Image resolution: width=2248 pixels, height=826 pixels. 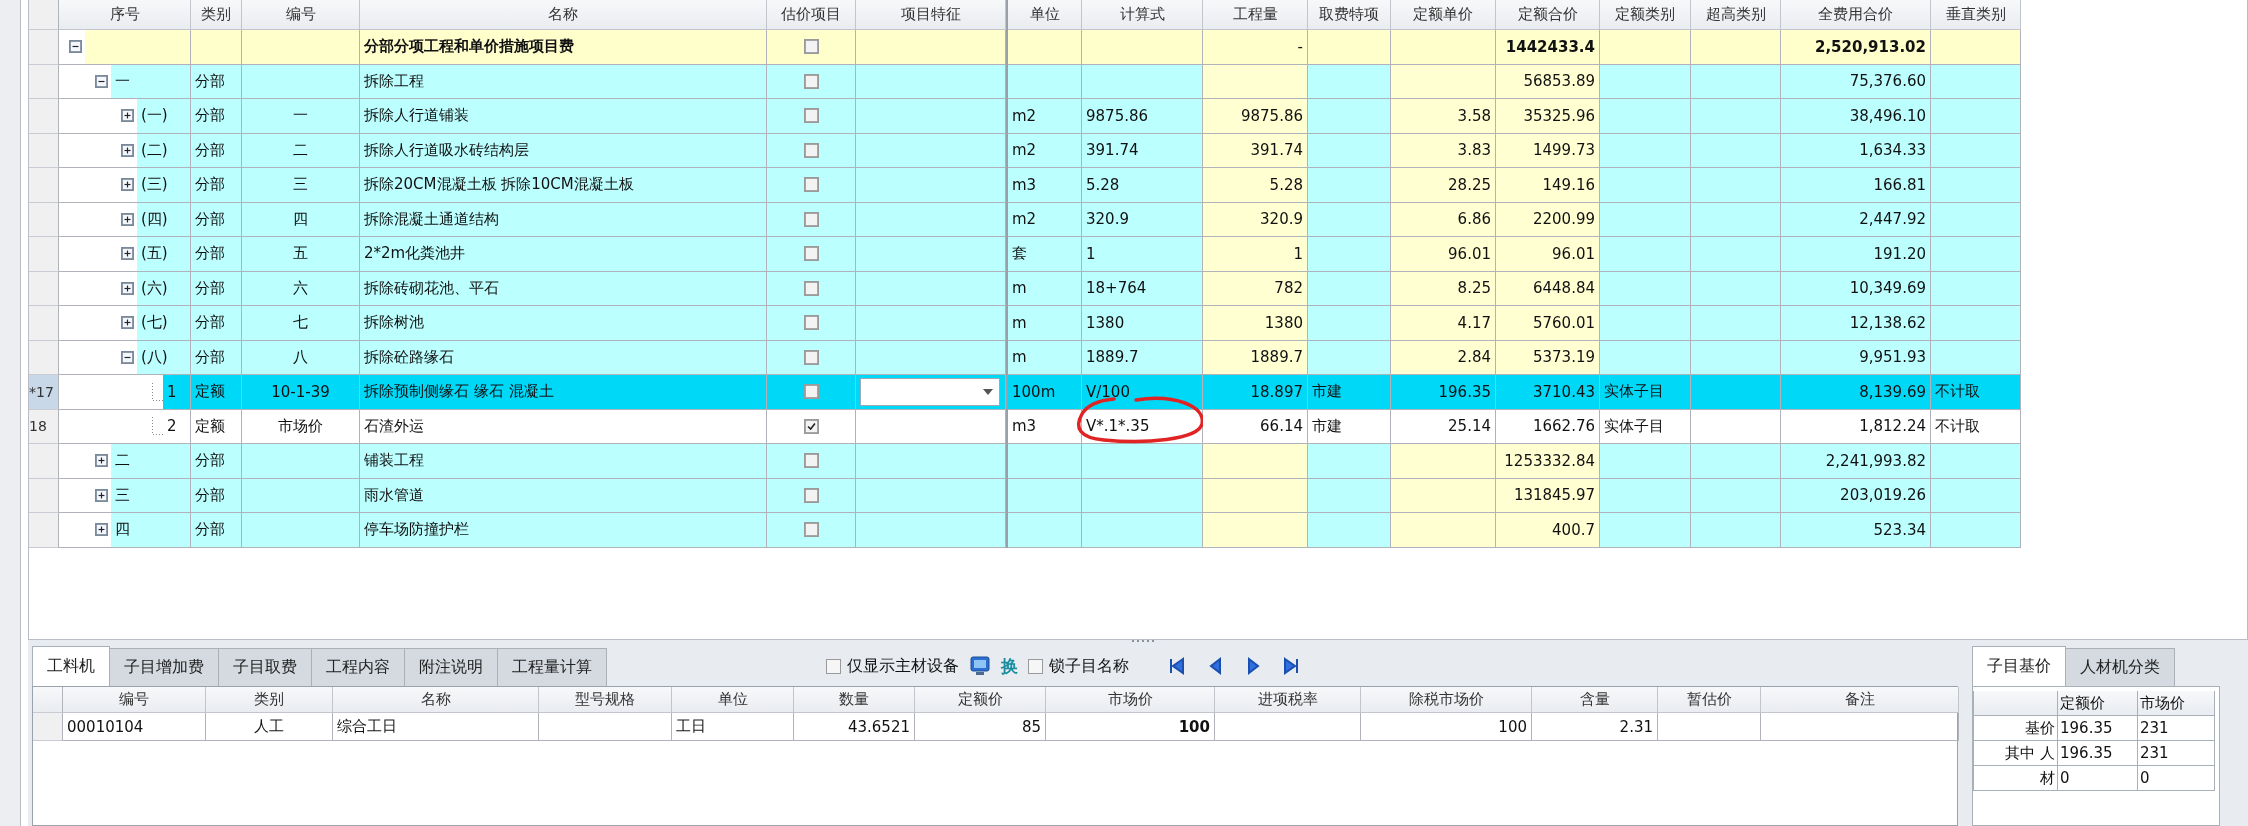 What do you see at coordinates (44, 426) in the screenshot?
I see `row-header: 18` at bounding box center [44, 426].